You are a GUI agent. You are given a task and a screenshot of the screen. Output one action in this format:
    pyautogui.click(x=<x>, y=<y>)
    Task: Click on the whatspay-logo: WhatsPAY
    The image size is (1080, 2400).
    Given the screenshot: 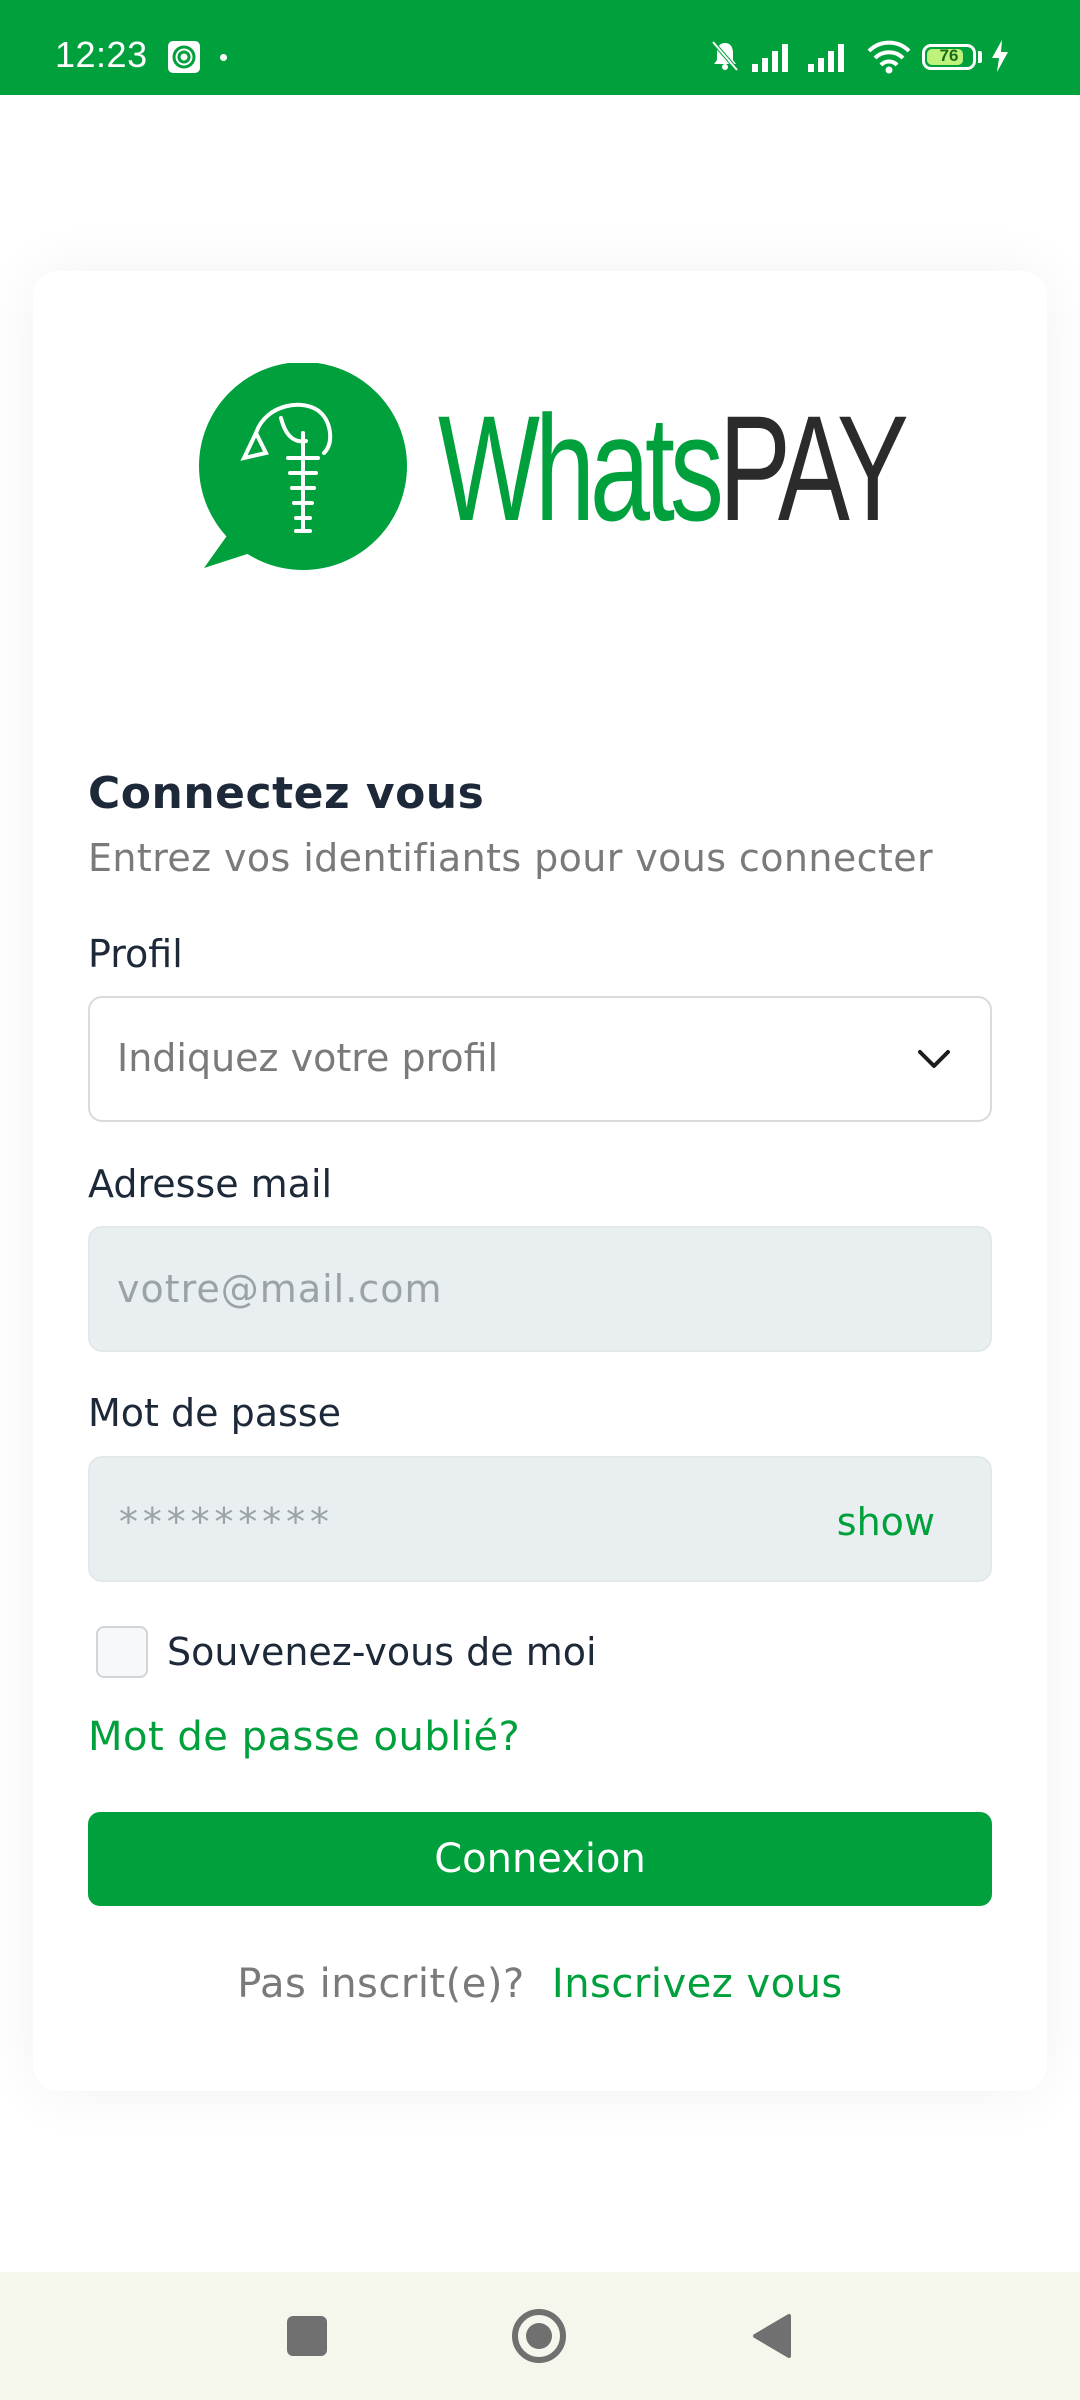 What is the action you would take?
    pyautogui.click(x=566, y=468)
    